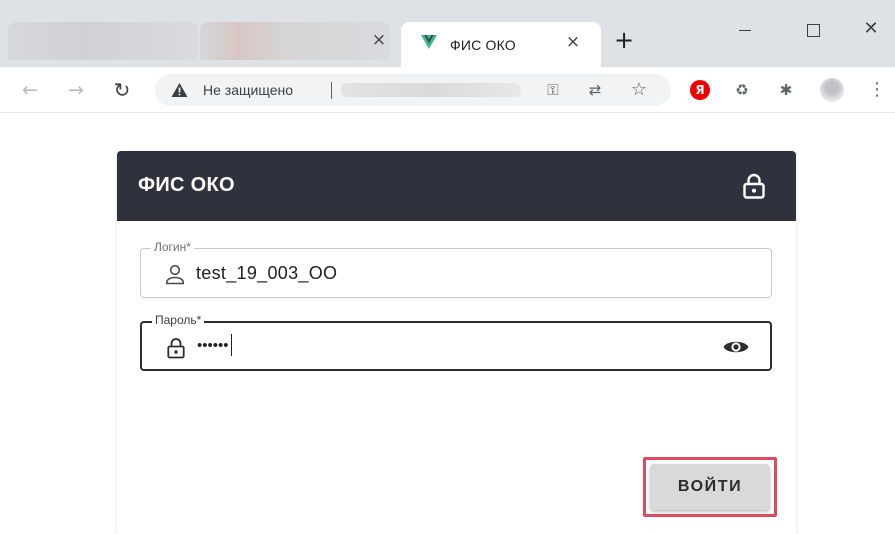  What do you see at coordinates (76, 90) in the screenshot?
I see `forward-arrow-icon: →` at bounding box center [76, 90].